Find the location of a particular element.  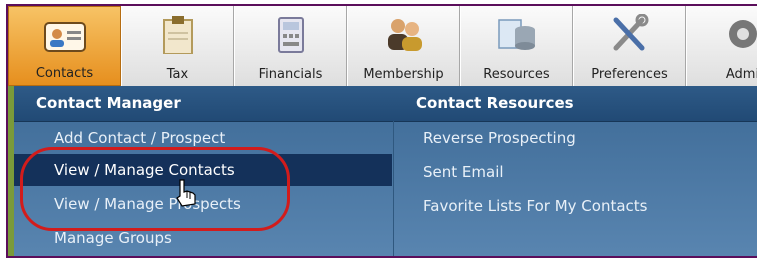

tab-tax: Tax is located at coordinates (177, 46).